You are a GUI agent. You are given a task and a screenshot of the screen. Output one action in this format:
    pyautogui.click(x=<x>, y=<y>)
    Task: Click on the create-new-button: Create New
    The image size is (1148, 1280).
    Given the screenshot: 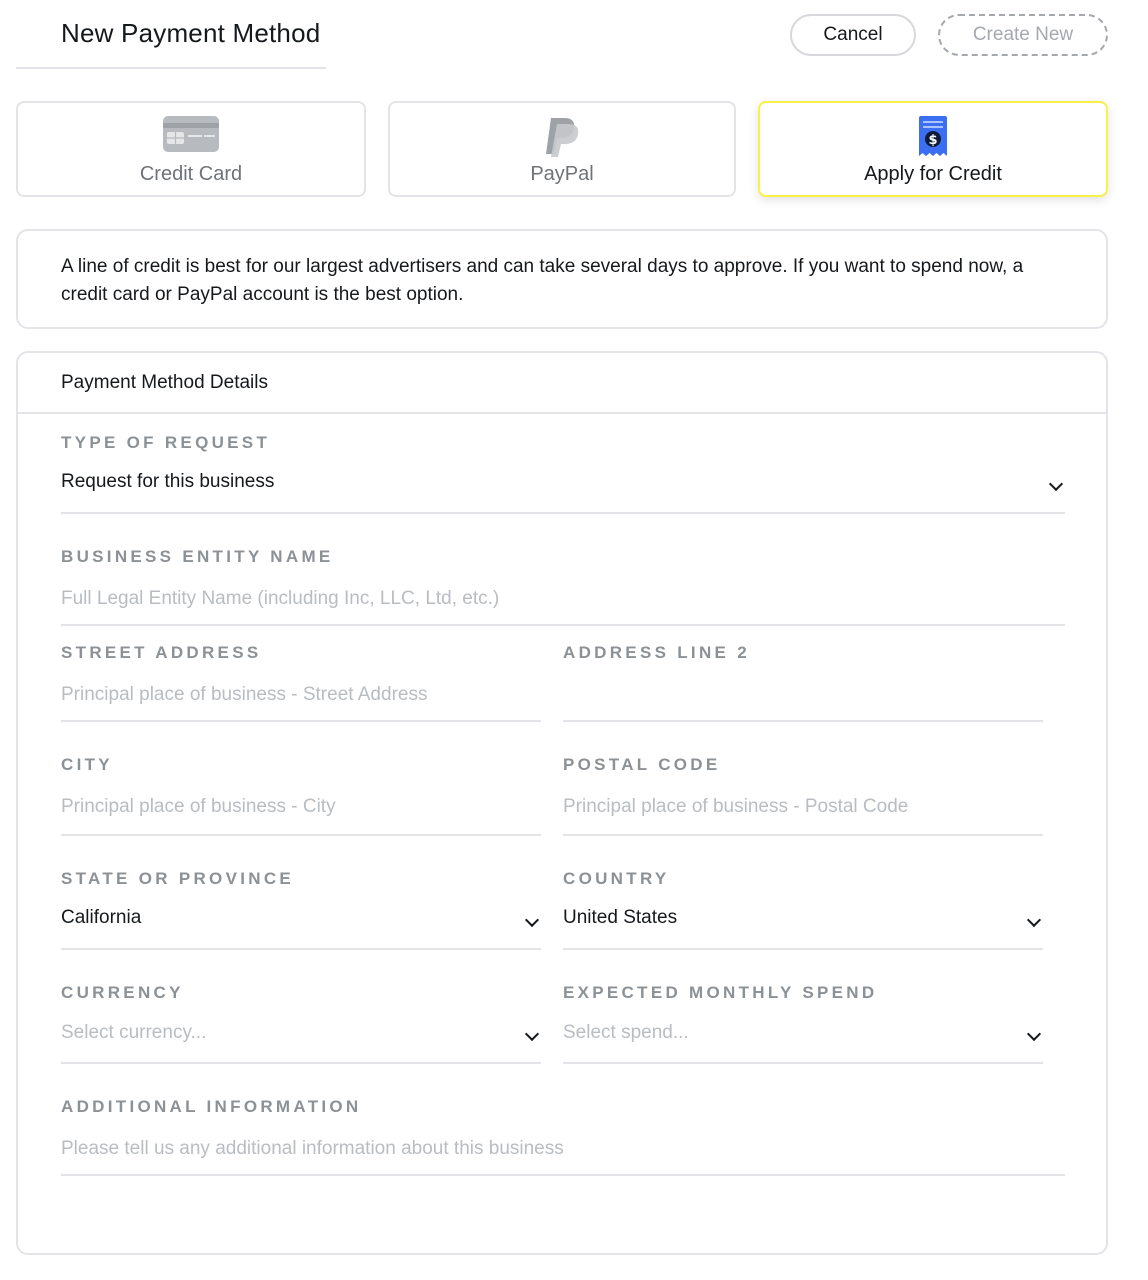 What is the action you would take?
    pyautogui.click(x=1023, y=35)
    